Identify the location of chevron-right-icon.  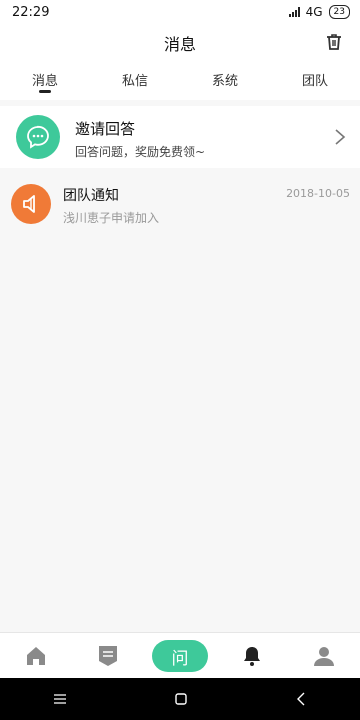
(340, 137).